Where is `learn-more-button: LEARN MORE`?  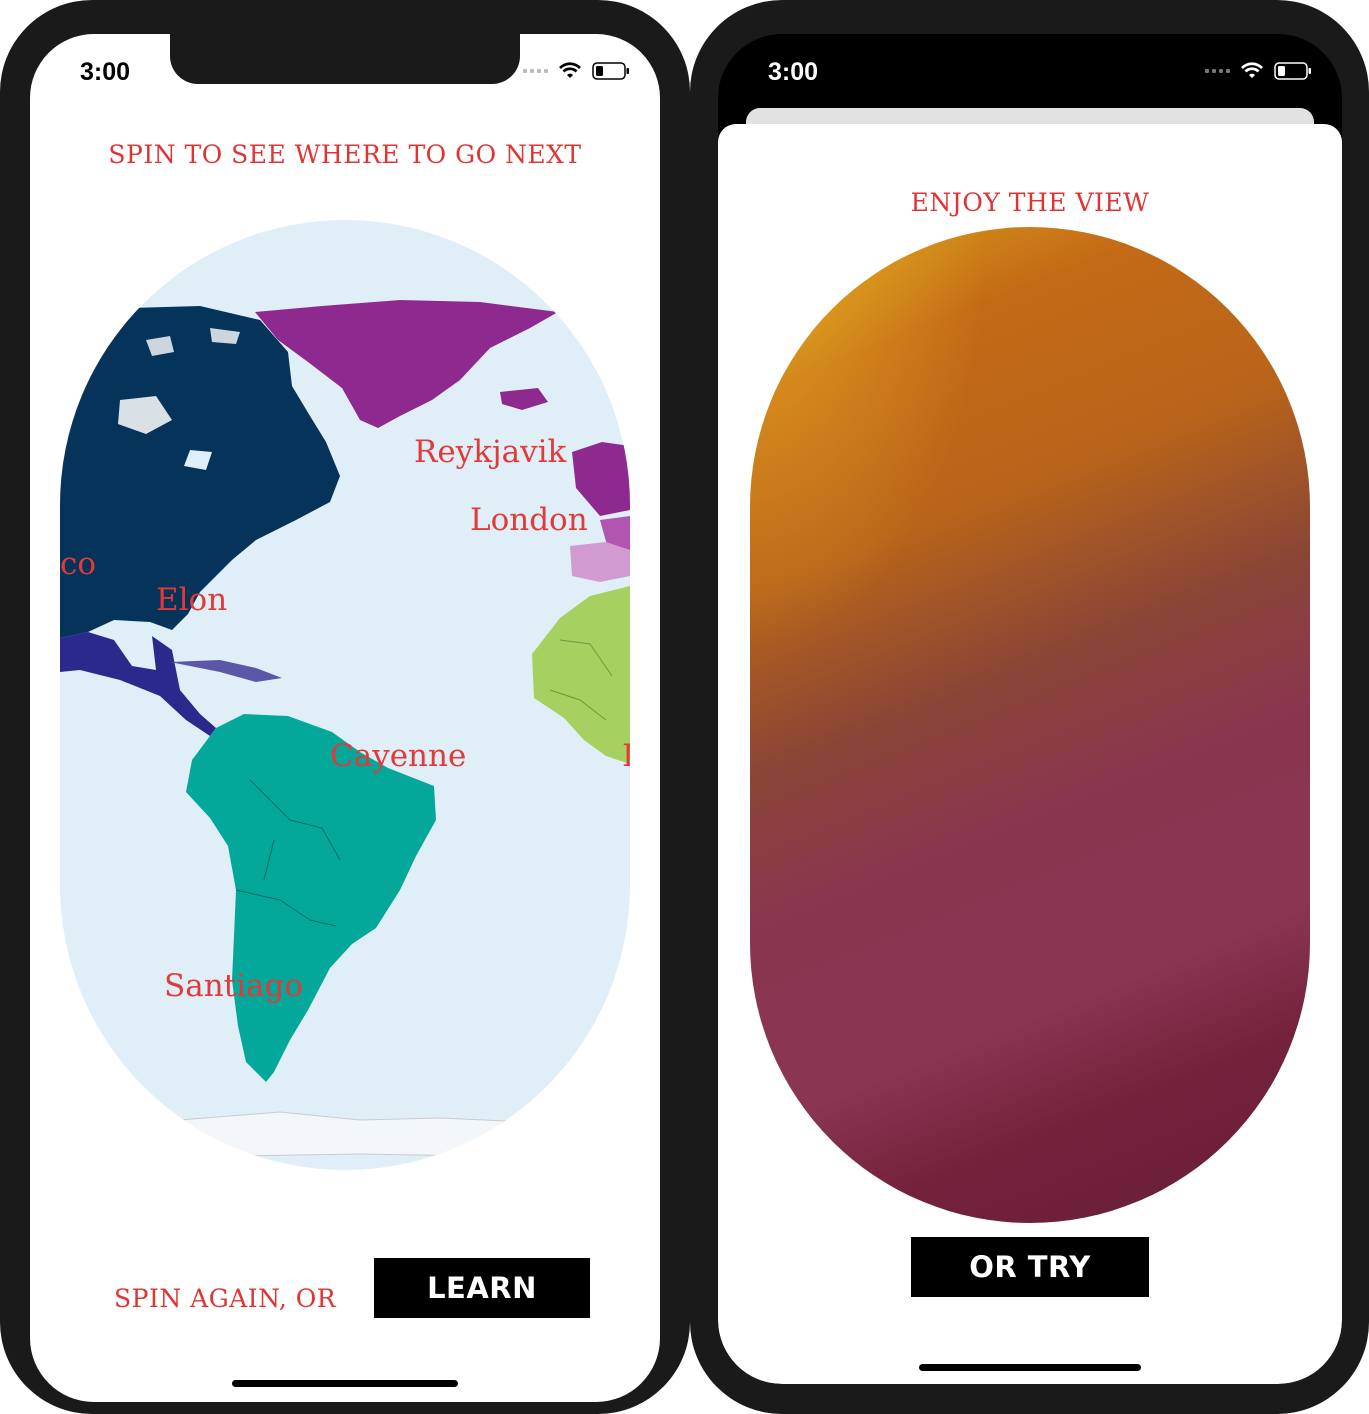 learn-more-button: LEARN MORE is located at coordinates (482, 1311).